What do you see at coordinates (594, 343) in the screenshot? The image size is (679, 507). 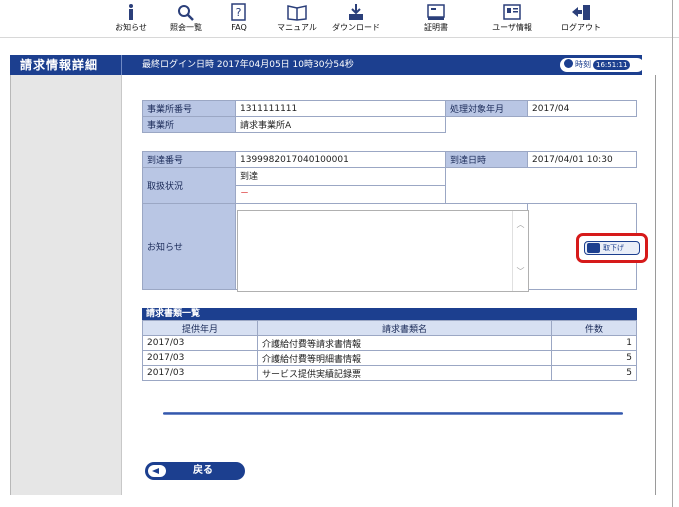 I see `row-count: 1` at bounding box center [594, 343].